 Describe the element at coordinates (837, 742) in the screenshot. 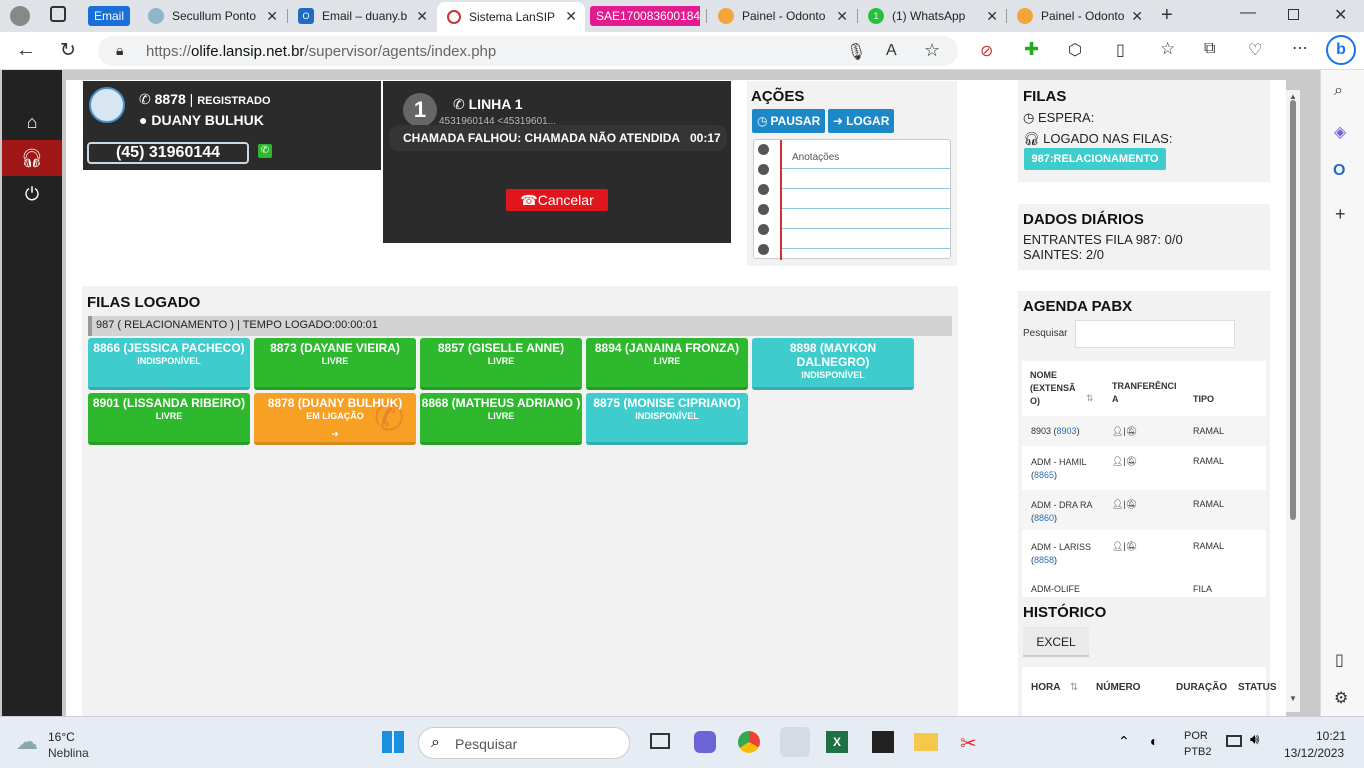

I see `excel-icon: X` at that location.